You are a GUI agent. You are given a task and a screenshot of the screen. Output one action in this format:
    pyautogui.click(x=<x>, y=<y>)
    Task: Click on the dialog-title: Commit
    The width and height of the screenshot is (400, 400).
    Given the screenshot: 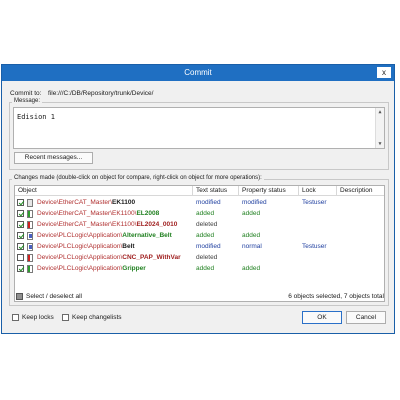 What is the action you would take?
    pyautogui.click(x=198, y=72)
    